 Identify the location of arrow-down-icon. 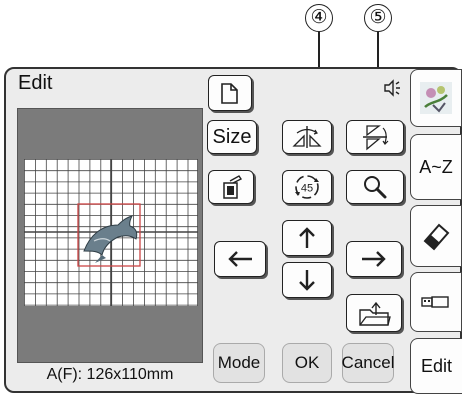
(307, 280).